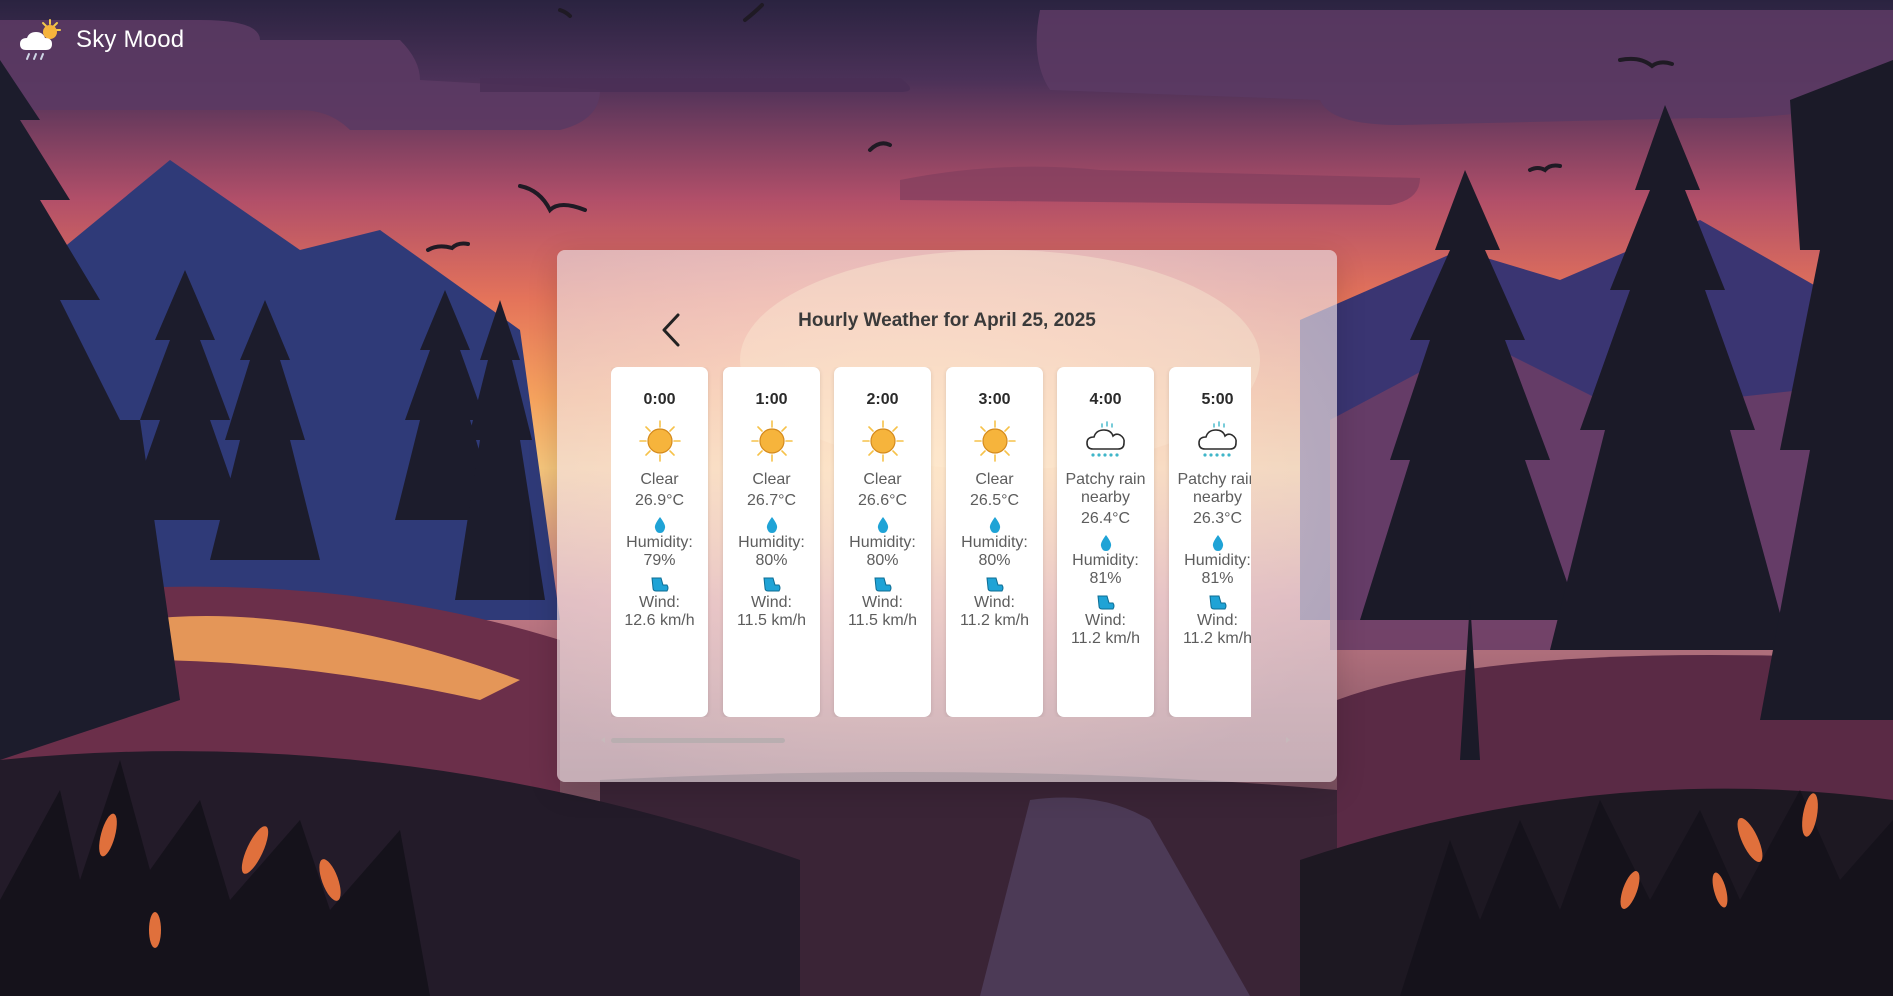 The width and height of the screenshot is (1893, 996). What do you see at coordinates (659, 500) in the screenshot?
I see `hour-temperature: 26.9°C` at bounding box center [659, 500].